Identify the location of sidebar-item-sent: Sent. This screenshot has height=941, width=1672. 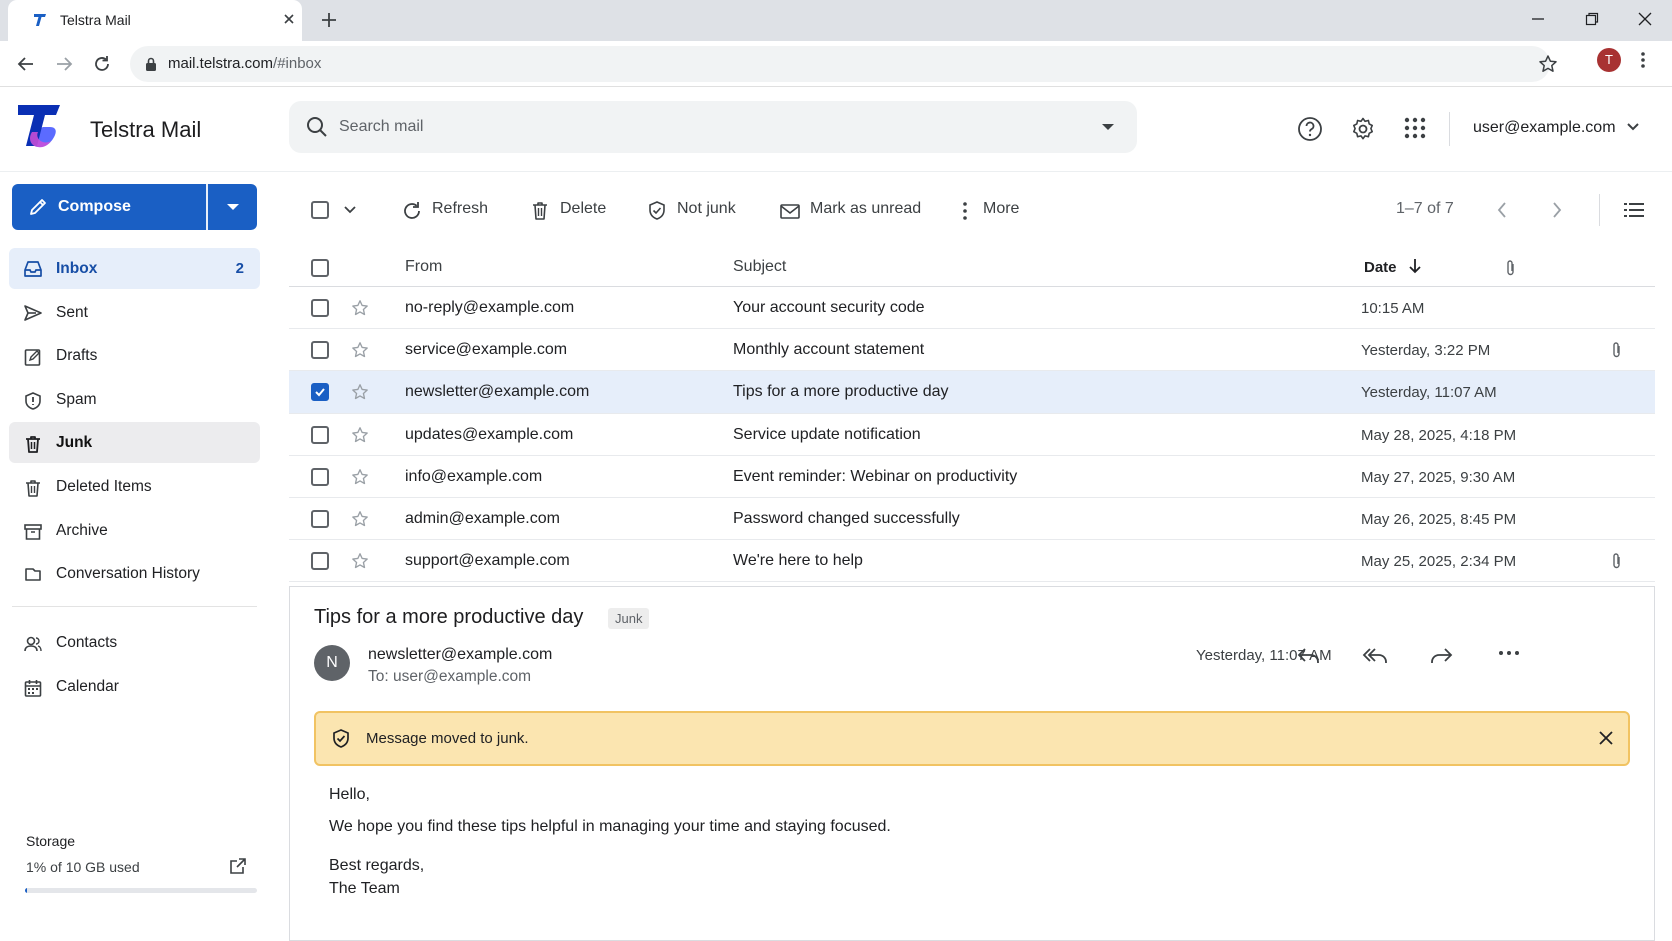
(134, 312).